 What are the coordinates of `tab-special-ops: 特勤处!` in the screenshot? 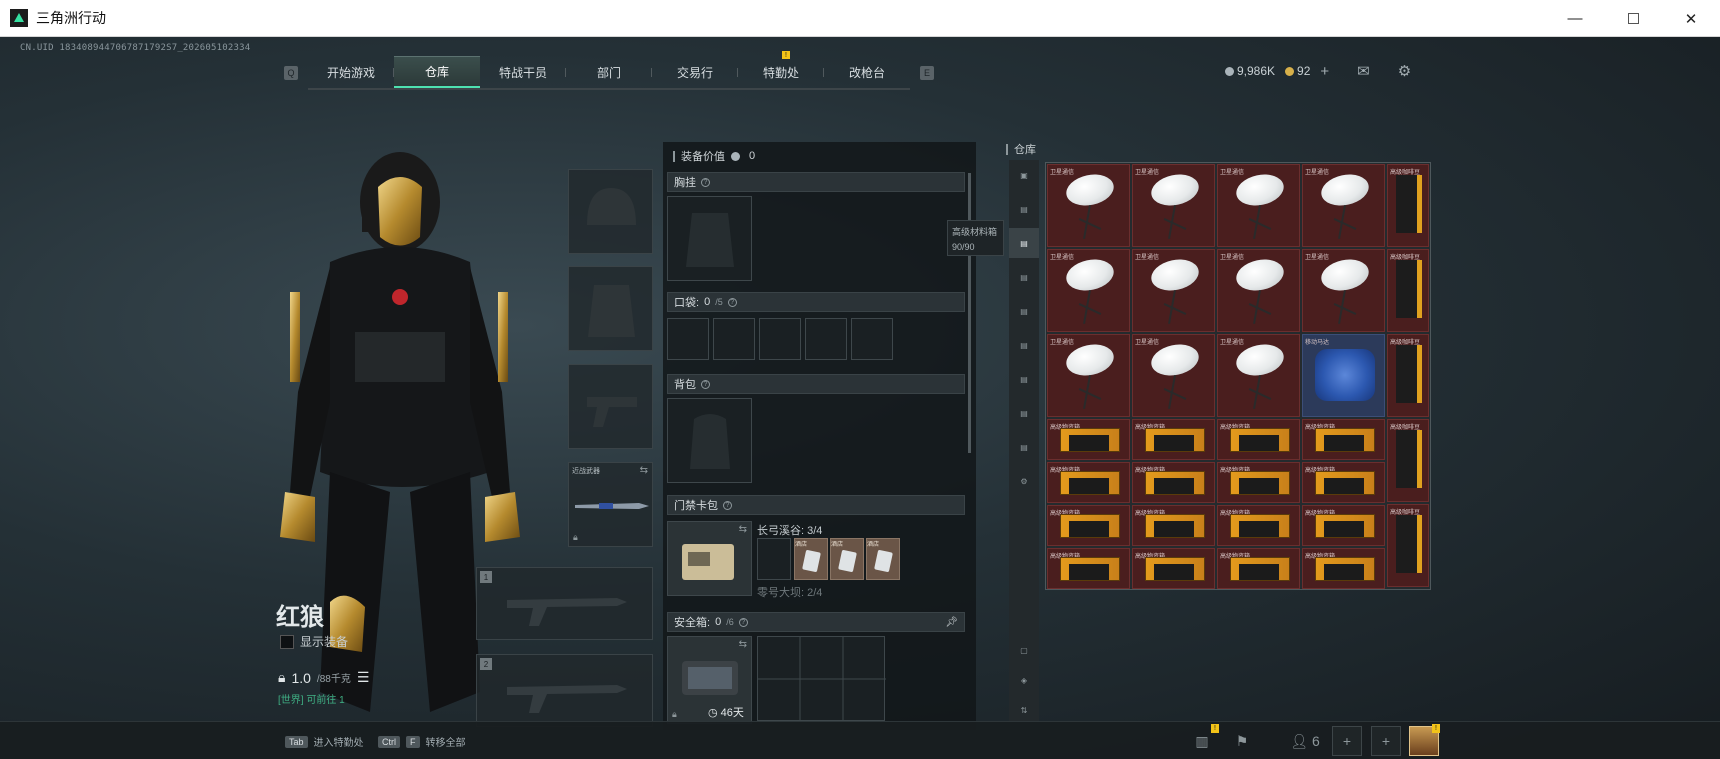 It's located at (781, 69).